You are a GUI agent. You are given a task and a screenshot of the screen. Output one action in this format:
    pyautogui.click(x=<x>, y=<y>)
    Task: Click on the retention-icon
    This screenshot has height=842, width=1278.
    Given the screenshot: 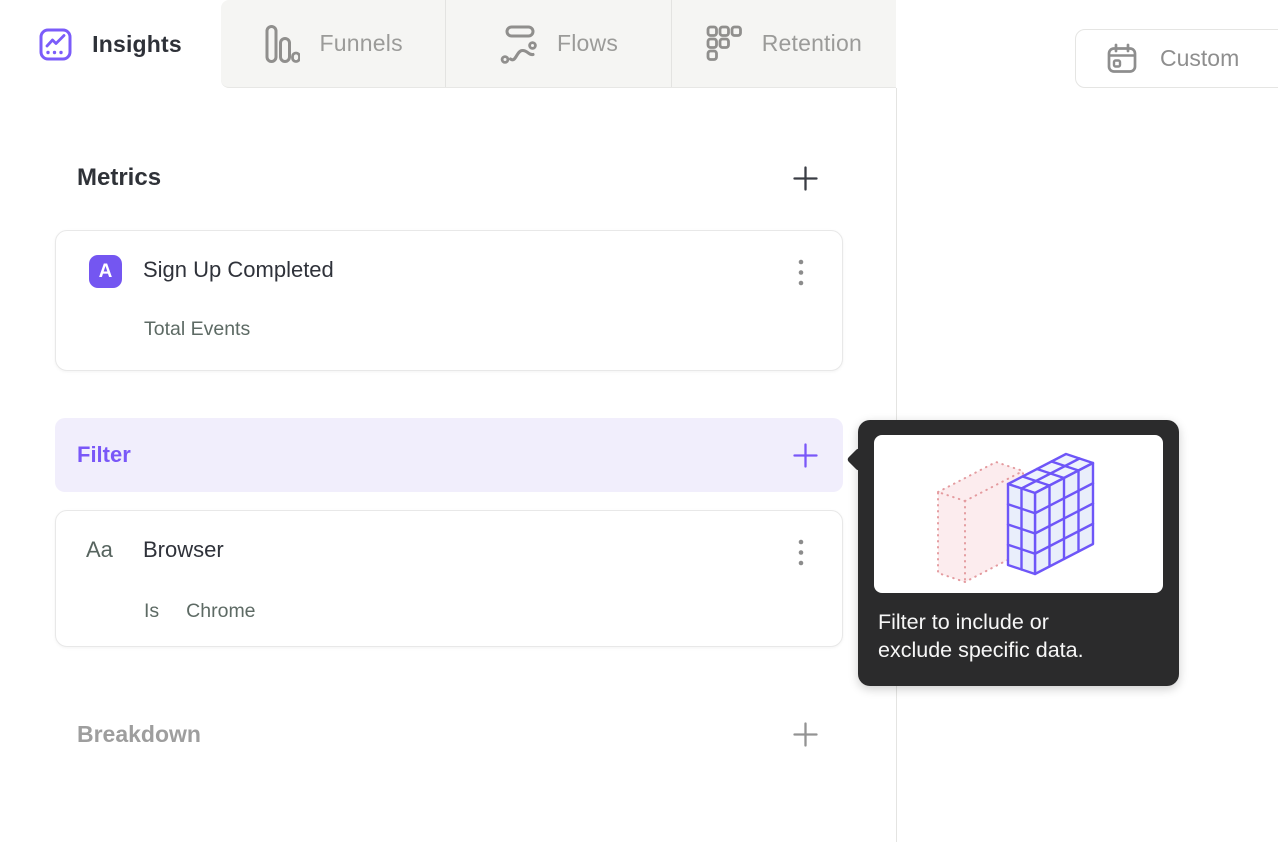 What is the action you would take?
    pyautogui.click(x=724, y=43)
    